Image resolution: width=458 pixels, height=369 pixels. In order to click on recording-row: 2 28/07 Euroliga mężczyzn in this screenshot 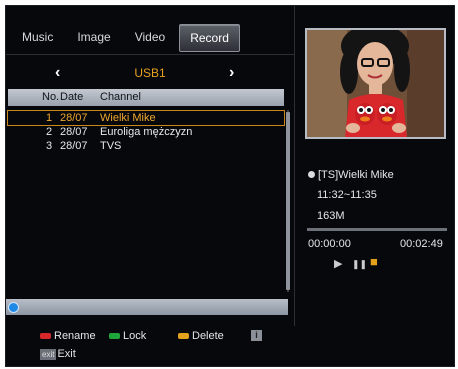, I will do `click(146, 132)`.